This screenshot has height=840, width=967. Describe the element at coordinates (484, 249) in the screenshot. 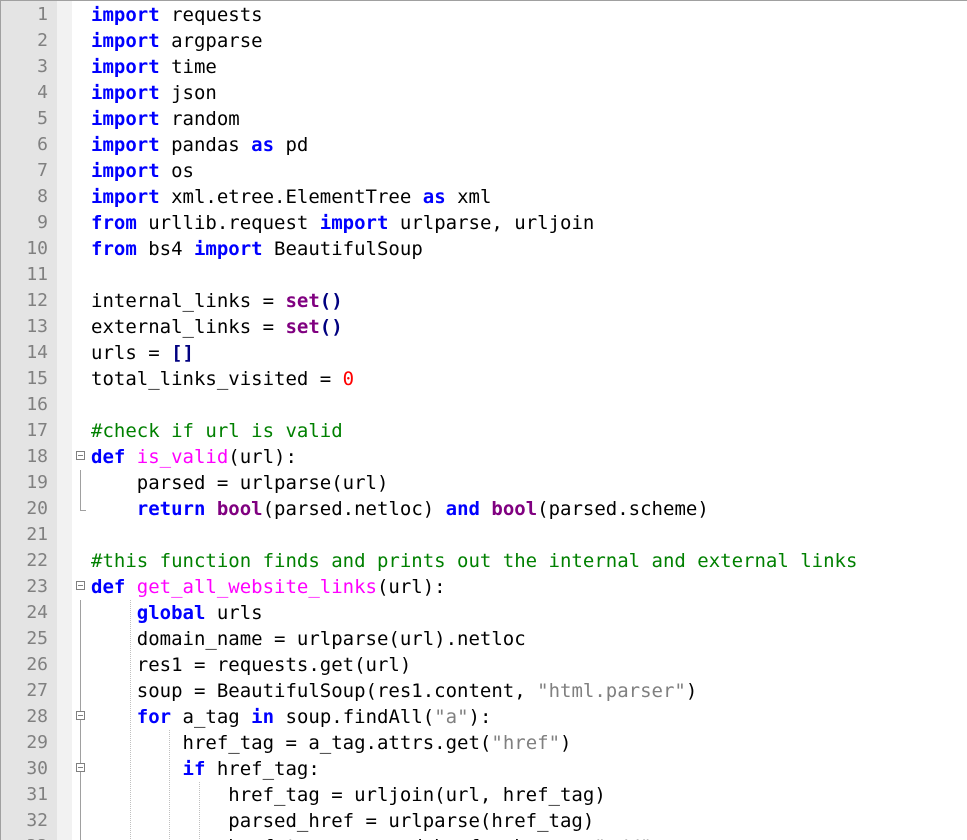

I see `code-line: 10 from bs4 import BeautifulSoup` at that location.